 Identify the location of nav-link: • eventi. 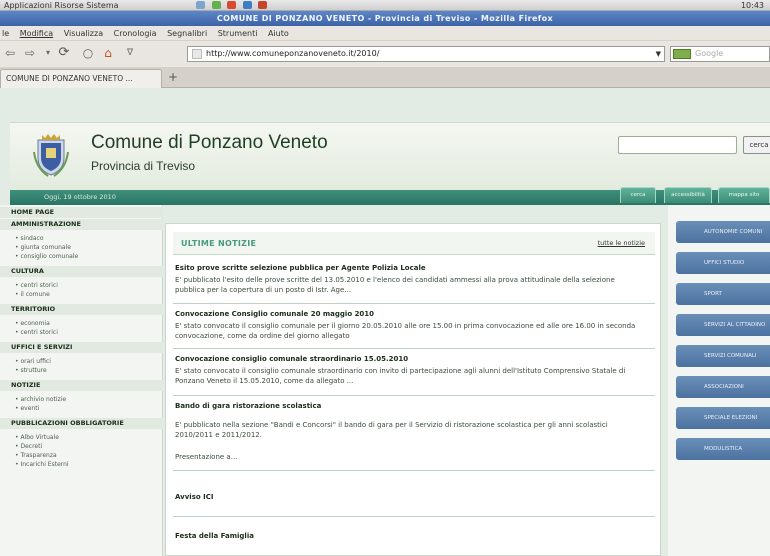
(27, 408).